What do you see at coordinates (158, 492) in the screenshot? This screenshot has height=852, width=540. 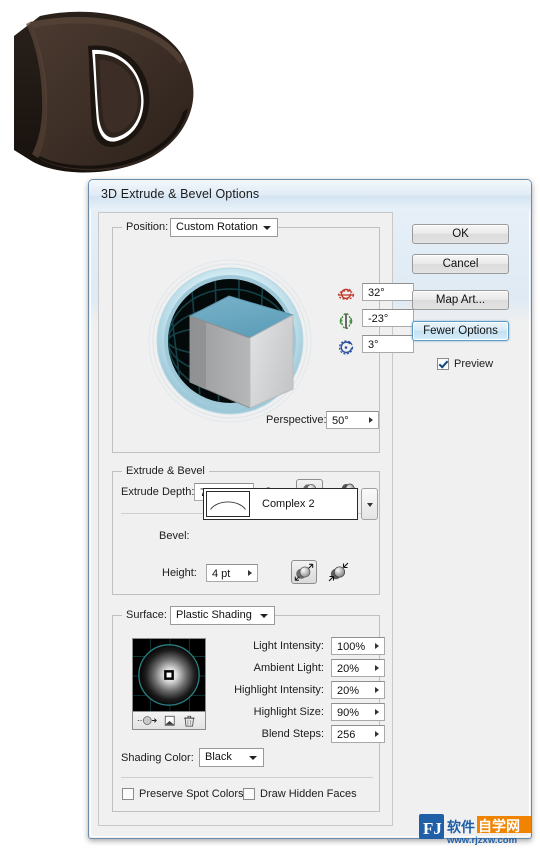 I see `extrude-depth-label: Extrude Depth:` at bounding box center [158, 492].